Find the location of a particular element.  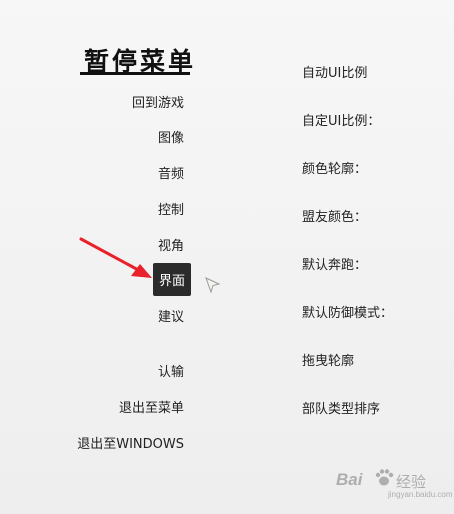

menu-item-interface: 界面 is located at coordinates (171, 279).